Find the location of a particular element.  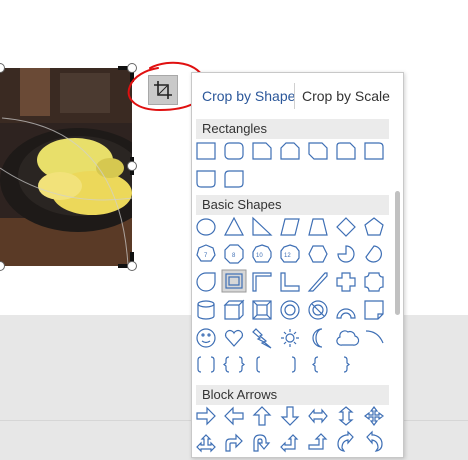

shape-cube is located at coordinates (234, 309).